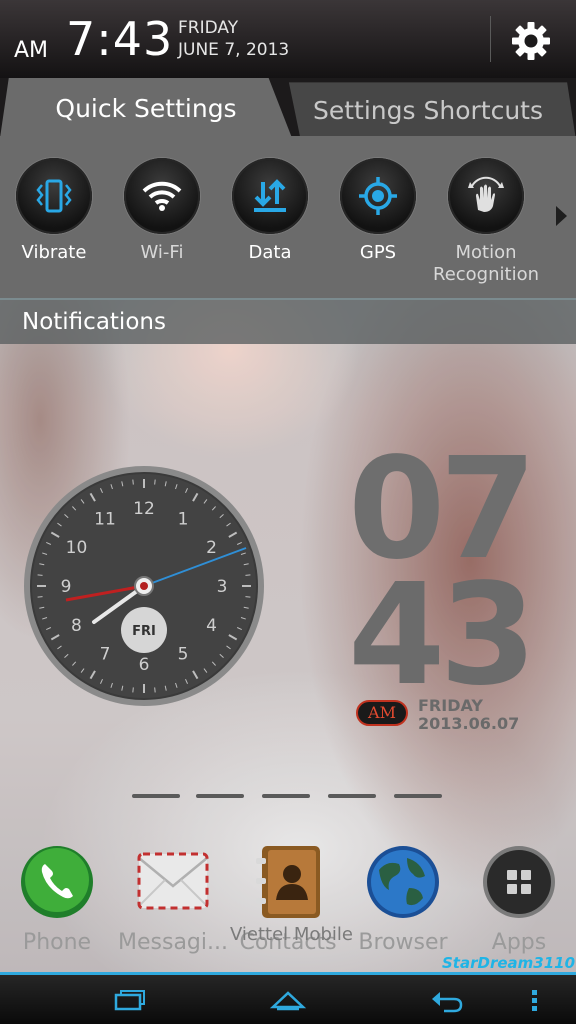 This screenshot has width=576, height=1024. I want to click on wifi-toggle: Wi-Fi, so click(162, 211).